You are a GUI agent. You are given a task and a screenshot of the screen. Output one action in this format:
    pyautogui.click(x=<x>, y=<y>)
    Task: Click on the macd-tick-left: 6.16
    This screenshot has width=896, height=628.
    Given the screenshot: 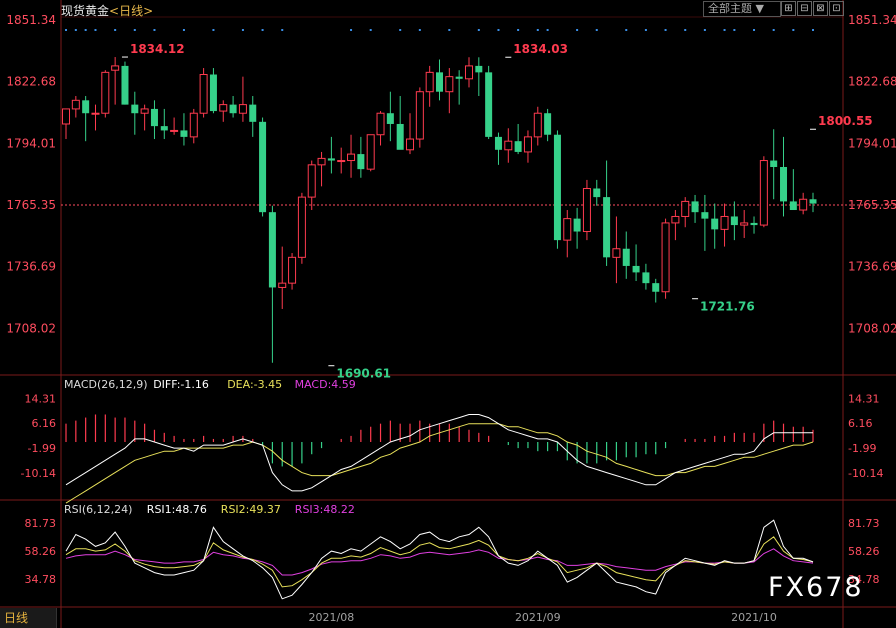 What is the action you would take?
    pyautogui.click(x=44, y=423)
    